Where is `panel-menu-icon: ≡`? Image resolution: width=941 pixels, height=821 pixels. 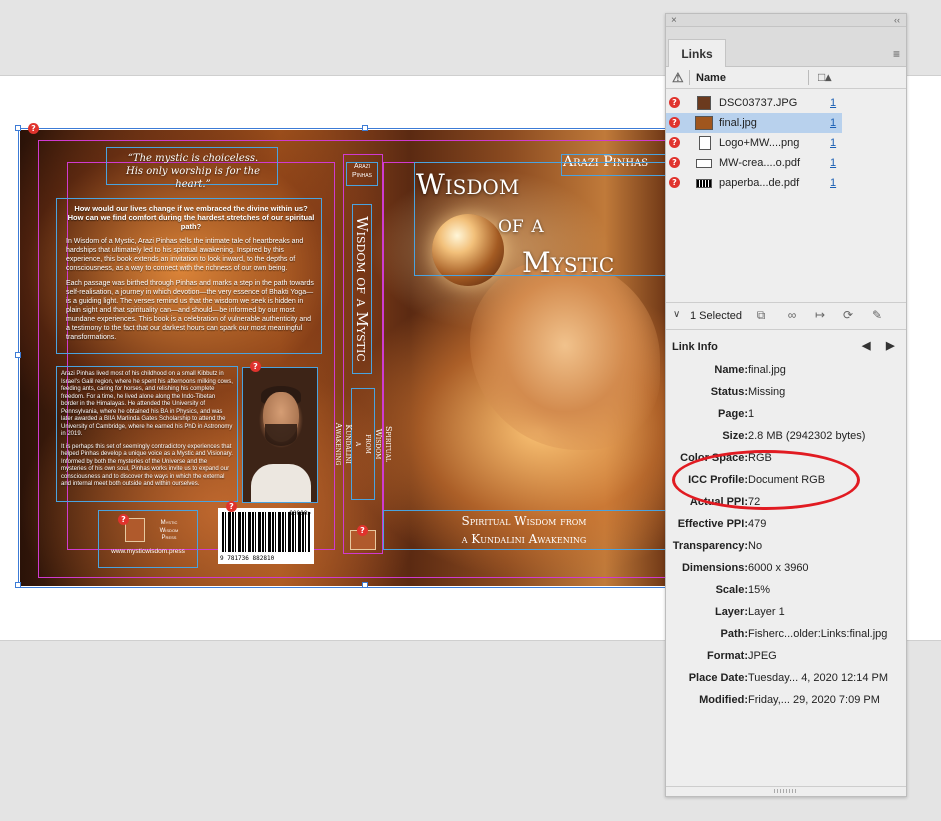
panel-menu-icon: ≡ is located at coordinates (896, 54).